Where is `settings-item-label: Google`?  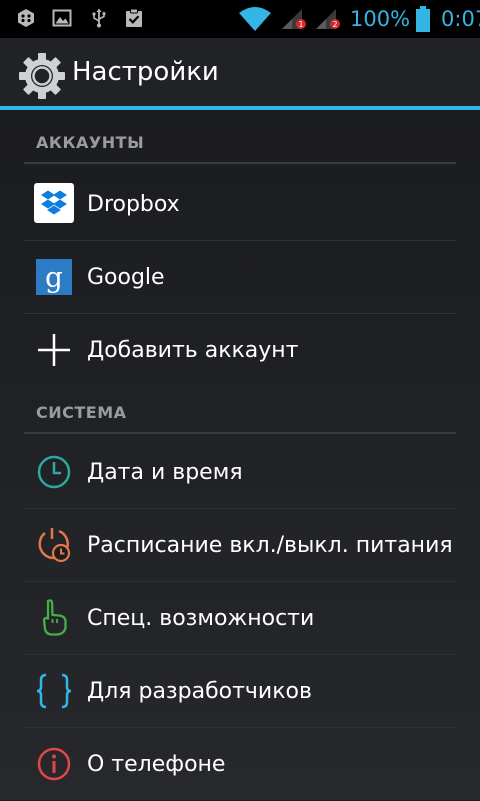 settings-item-label: Google is located at coordinates (126, 277).